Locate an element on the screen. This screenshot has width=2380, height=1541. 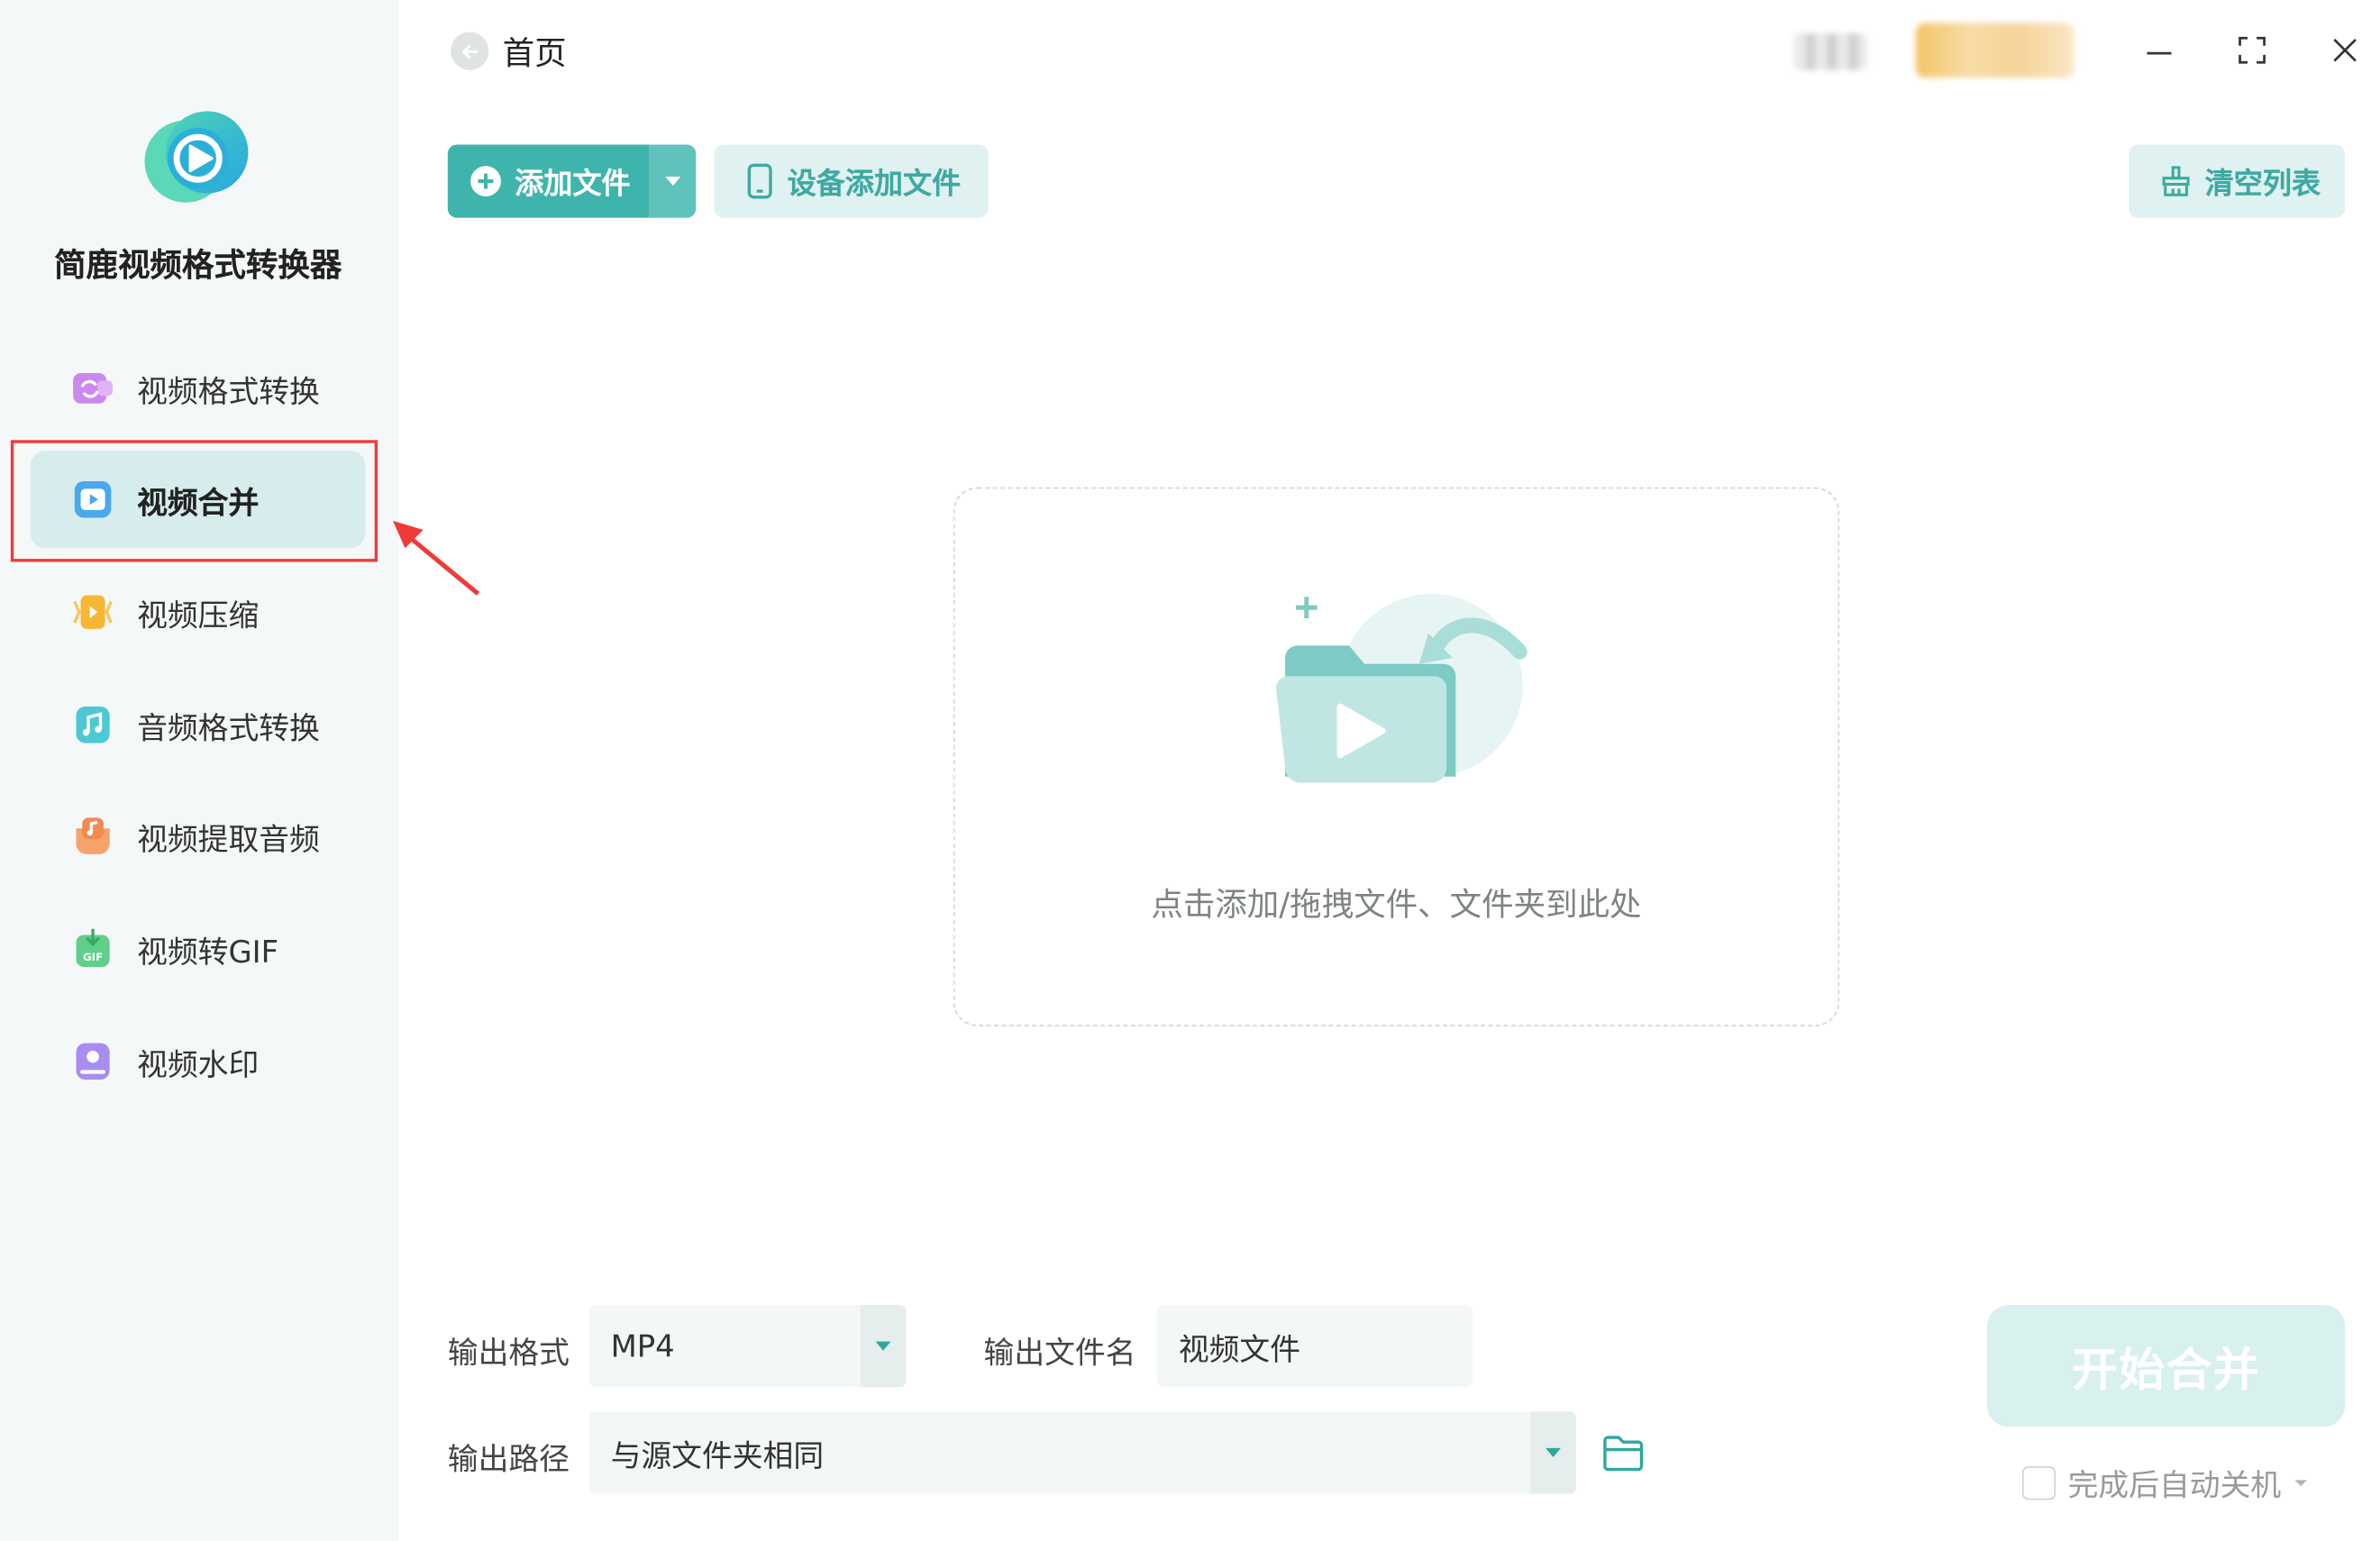
output-format-label: 输出格式 is located at coordinates (509, 1352).